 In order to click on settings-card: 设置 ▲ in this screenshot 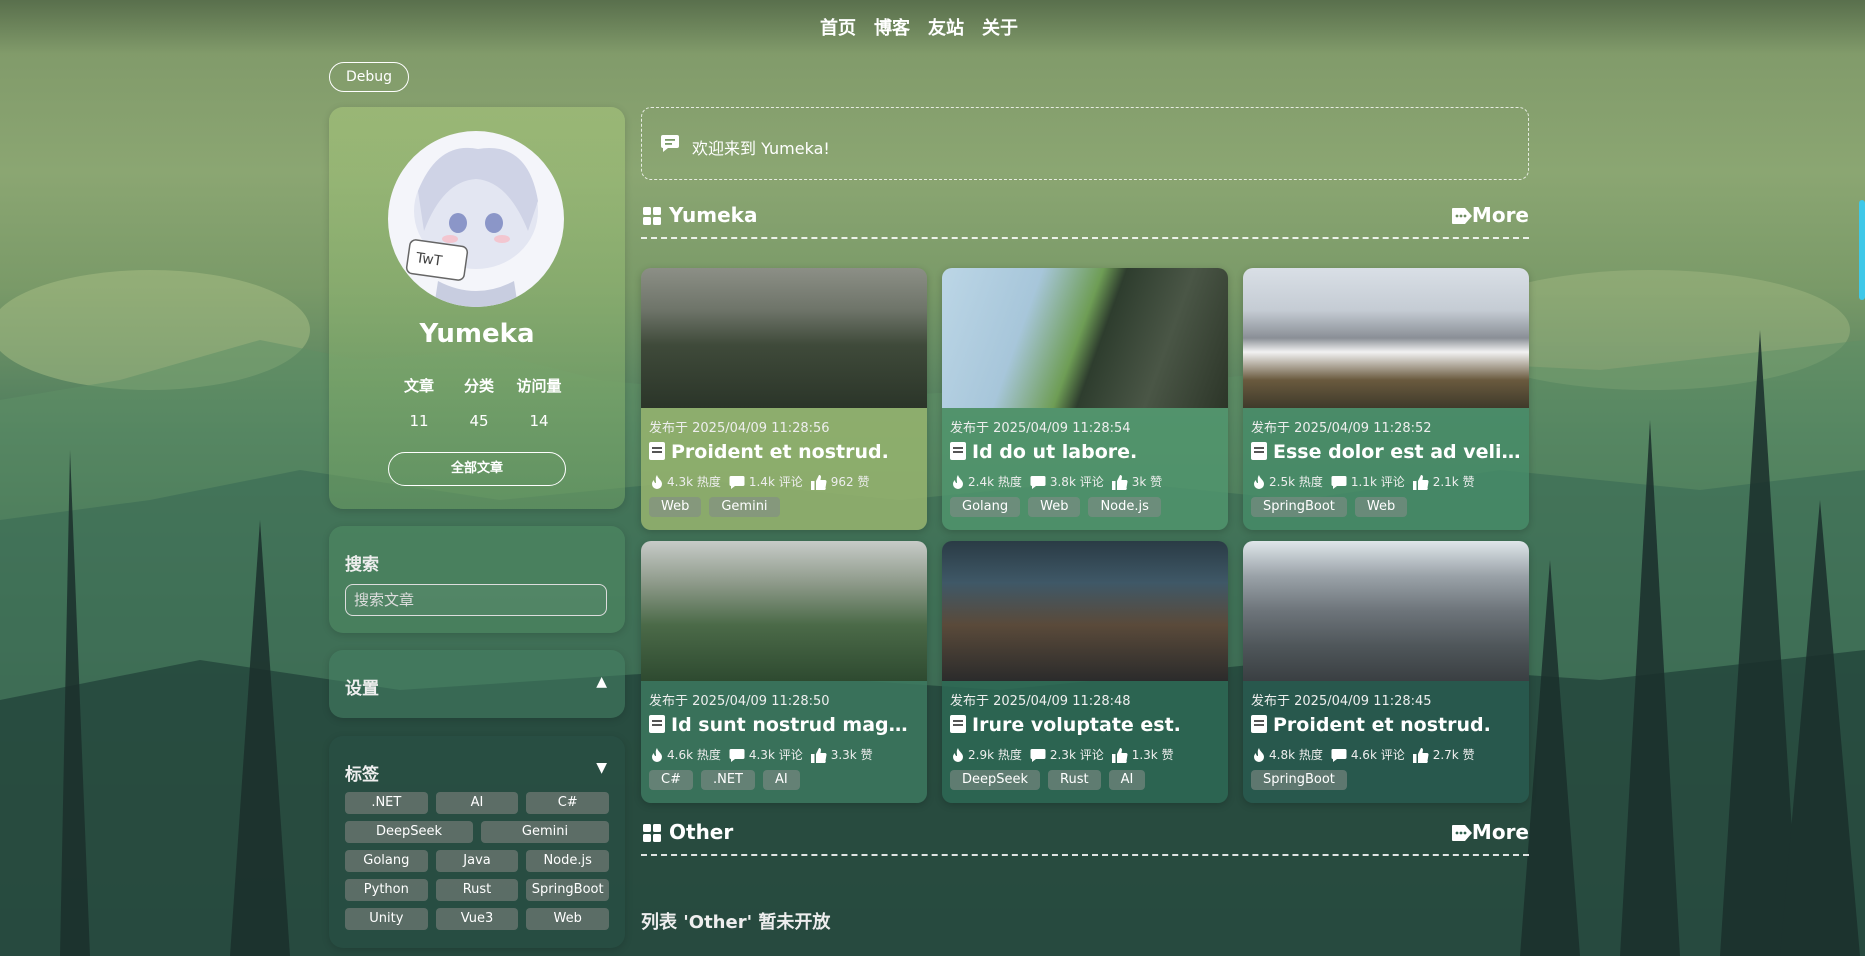, I will do `click(477, 684)`.